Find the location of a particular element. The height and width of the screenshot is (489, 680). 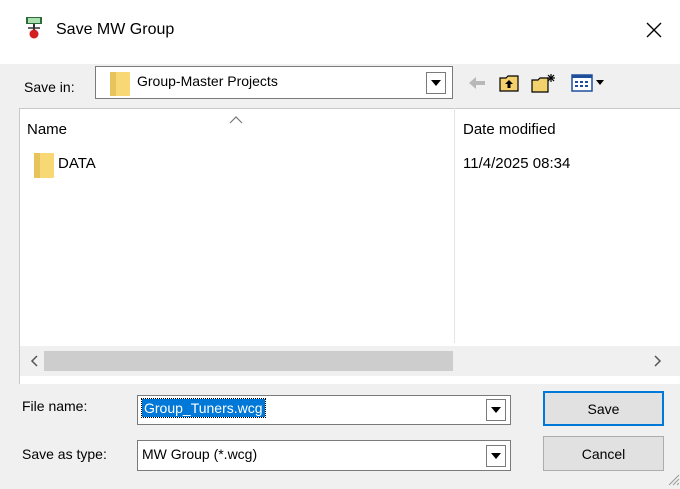

close-button is located at coordinates (654, 30).